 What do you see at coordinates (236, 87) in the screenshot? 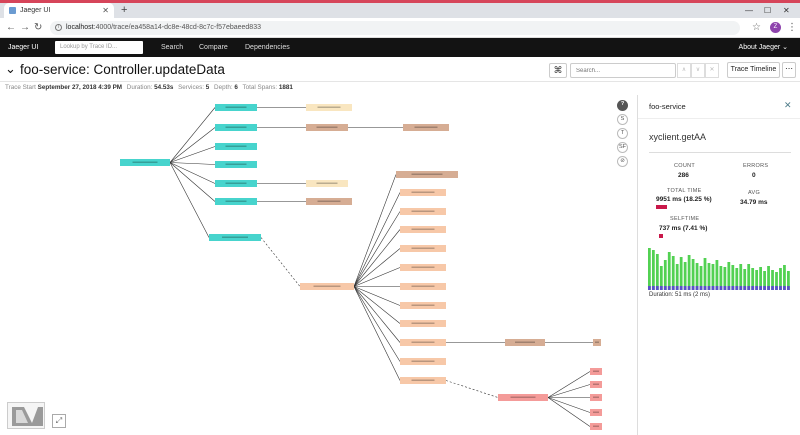
I see `depth-value: 6` at bounding box center [236, 87].